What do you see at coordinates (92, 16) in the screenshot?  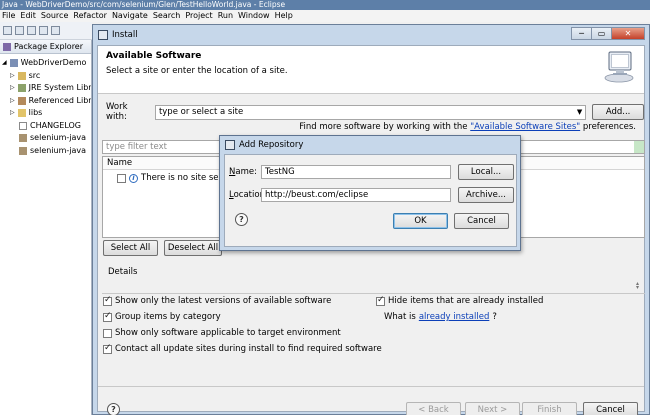 I see `menu-refactor: Refactor` at bounding box center [92, 16].